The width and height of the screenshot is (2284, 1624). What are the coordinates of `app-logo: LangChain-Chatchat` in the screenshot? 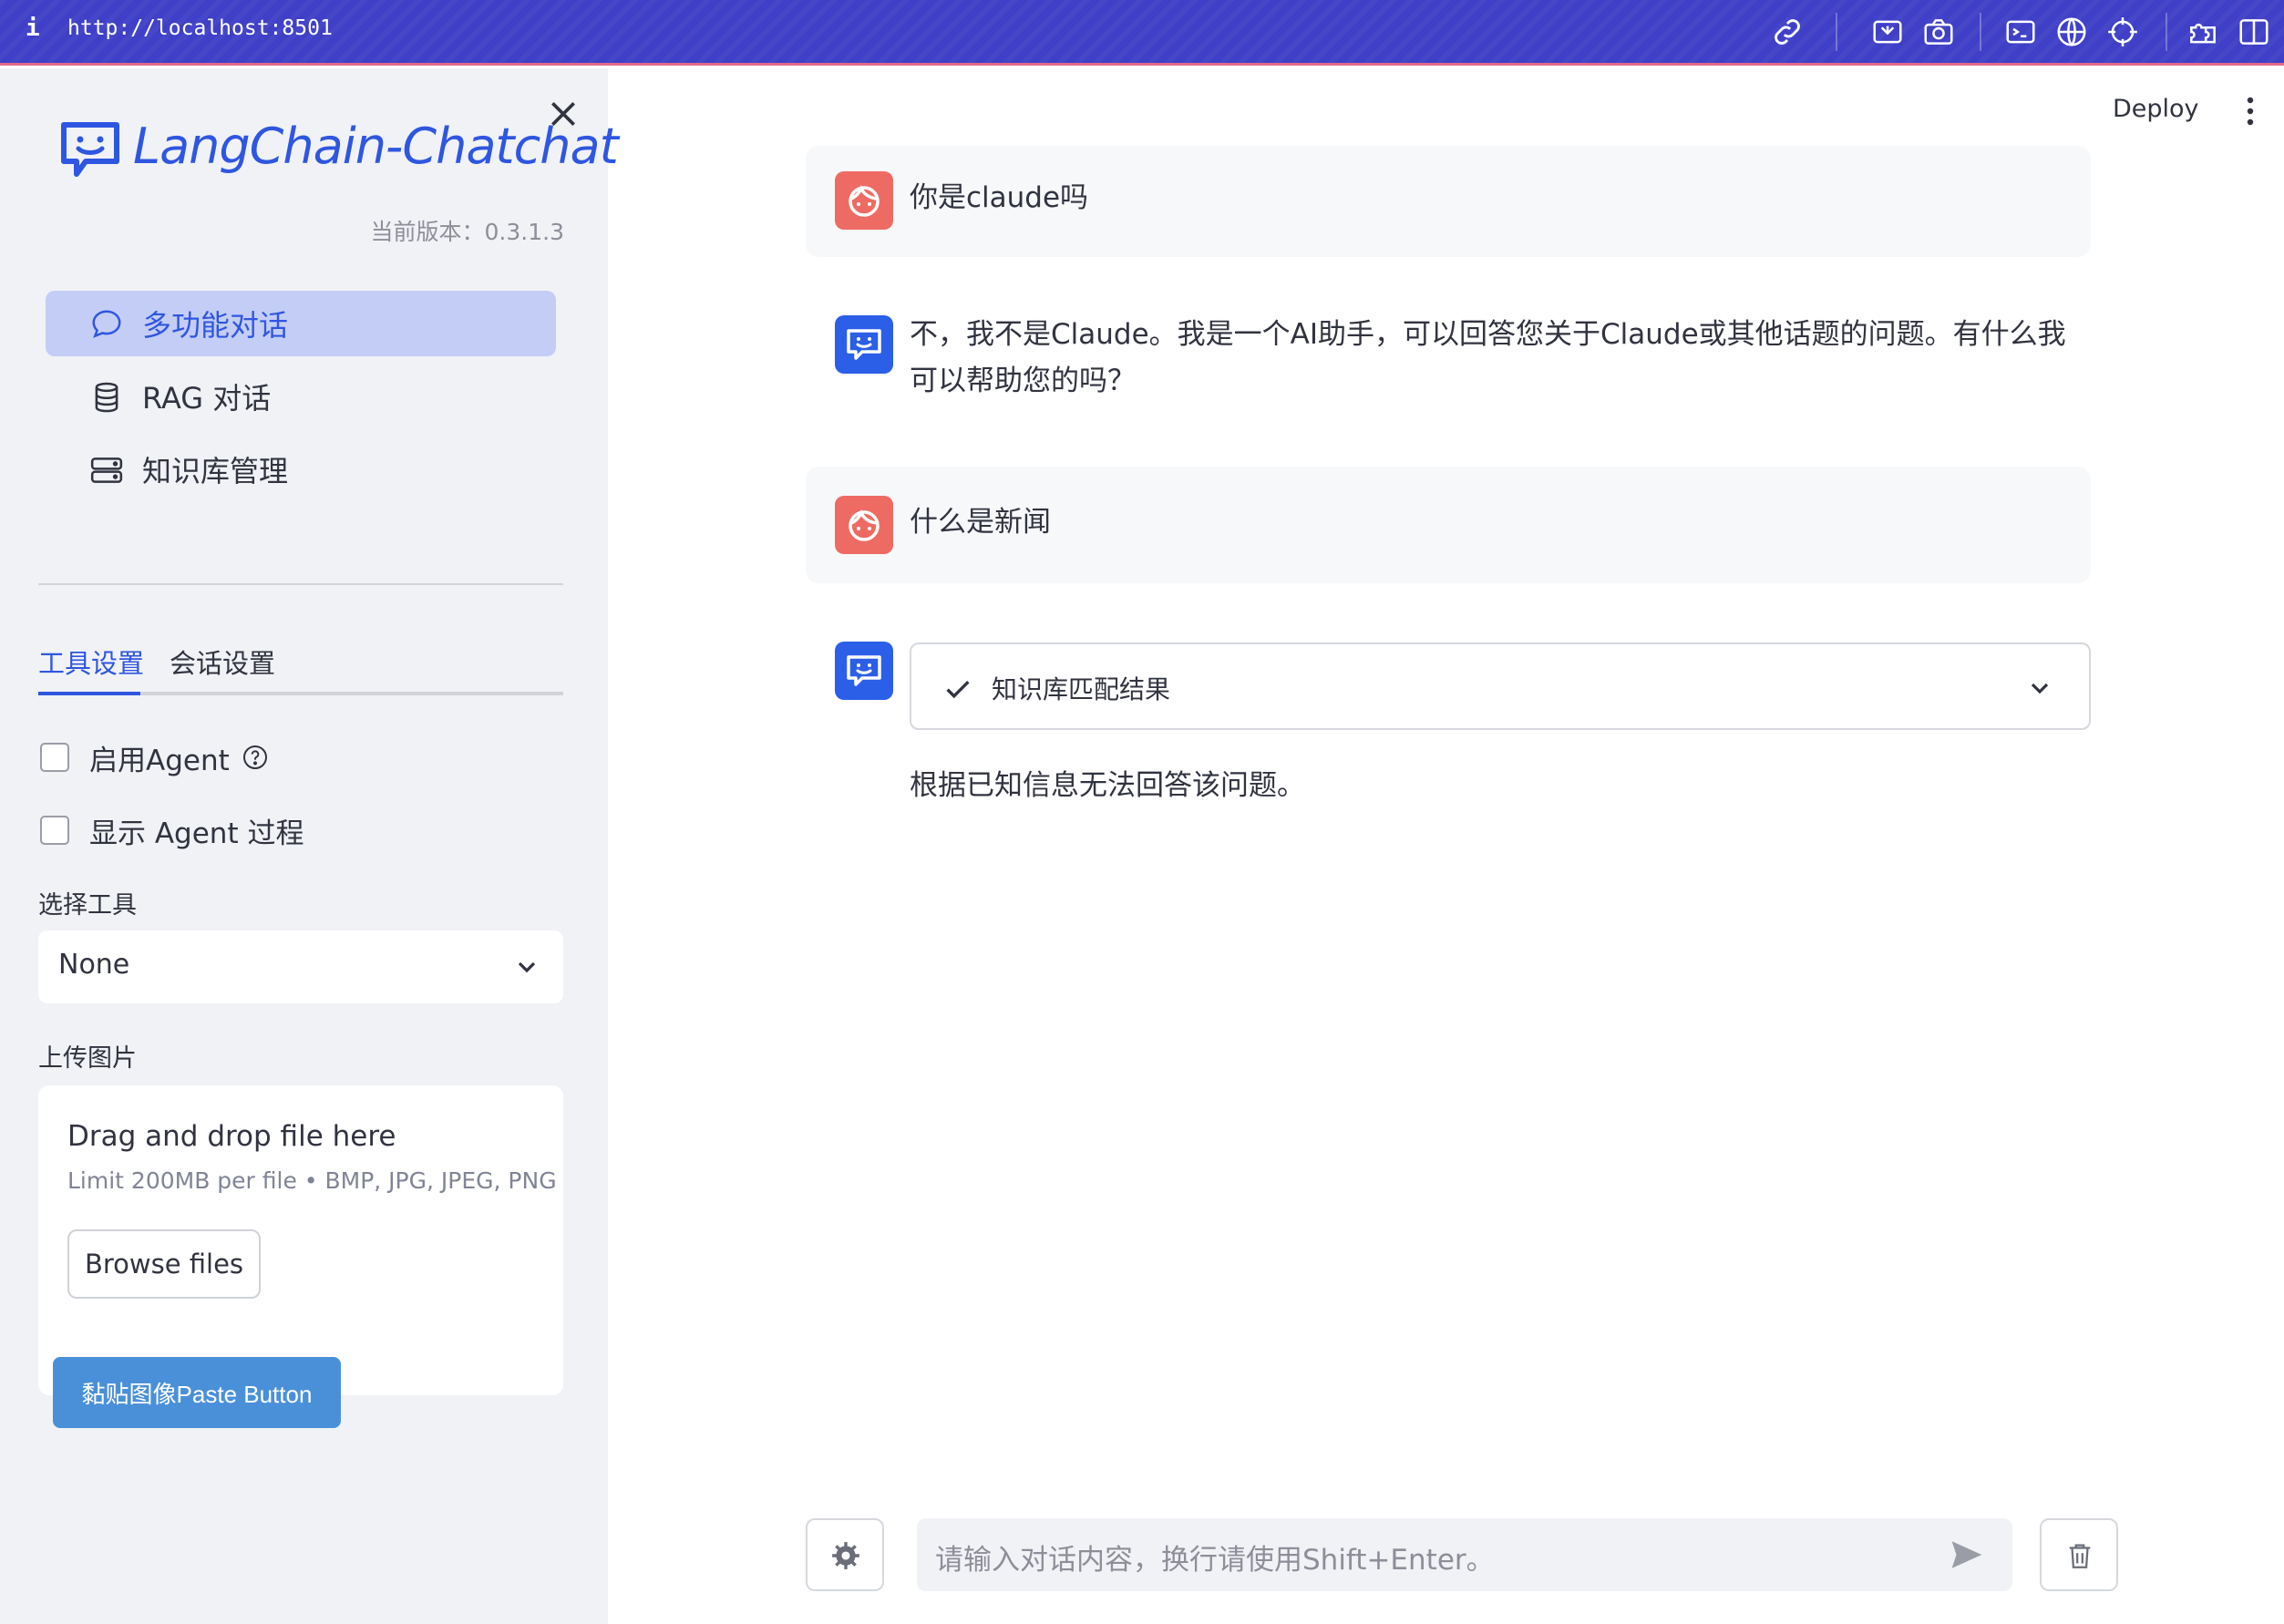 It's located at (338, 150).